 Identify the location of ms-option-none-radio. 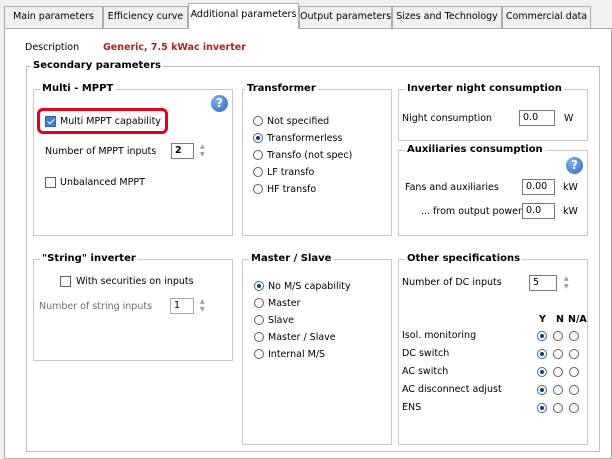
(259, 286).